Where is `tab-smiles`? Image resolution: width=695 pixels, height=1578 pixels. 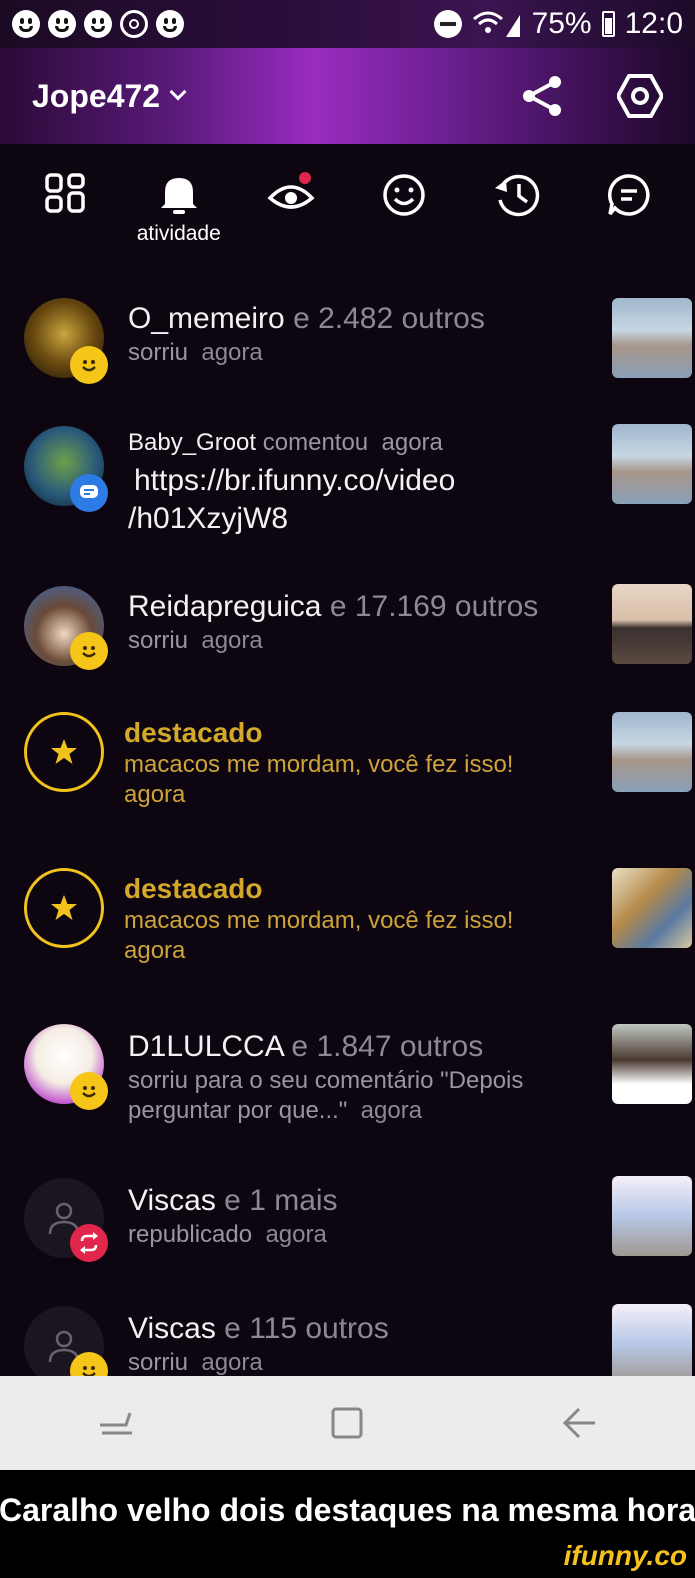
tab-smiles is located at coordinates (404, 200).